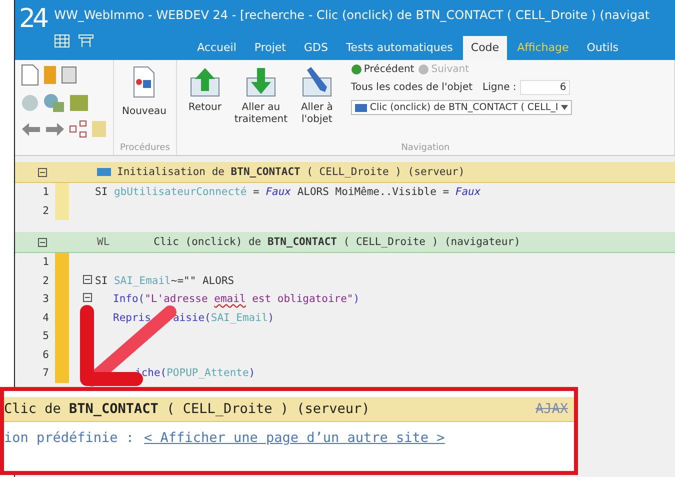 Image resolution: width=675 pixels, height=477 pixels. Describe the element at coordinates (144, 82) in the screenshot. I see `new-procedure-icon` at that location.